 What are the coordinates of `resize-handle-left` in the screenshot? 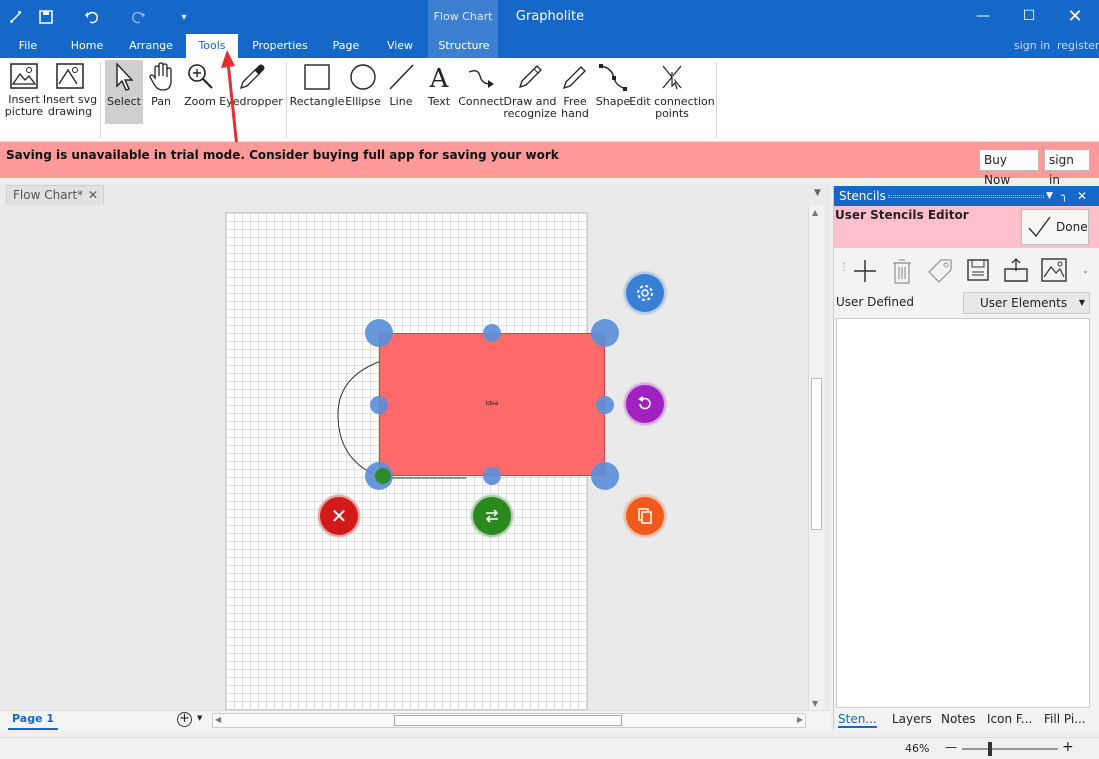 It's located at (379, 405).